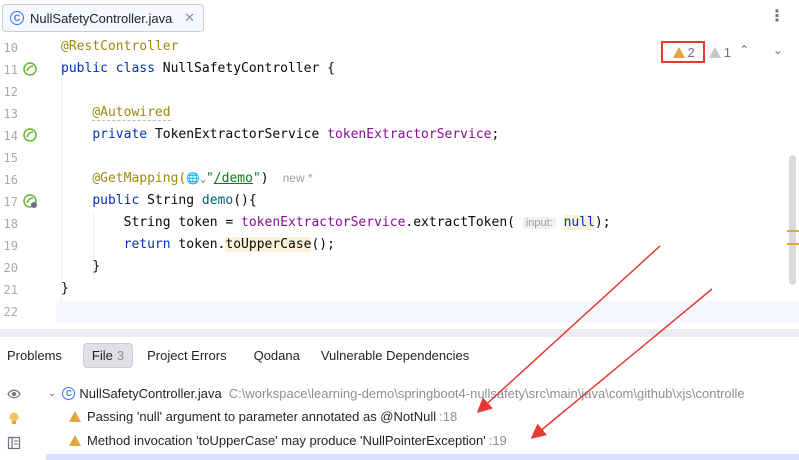 This screenshot has width=799, height=460. Describe the element at coordinates (10, 158) in the screenshot. I see `line-number: 15` at that location.